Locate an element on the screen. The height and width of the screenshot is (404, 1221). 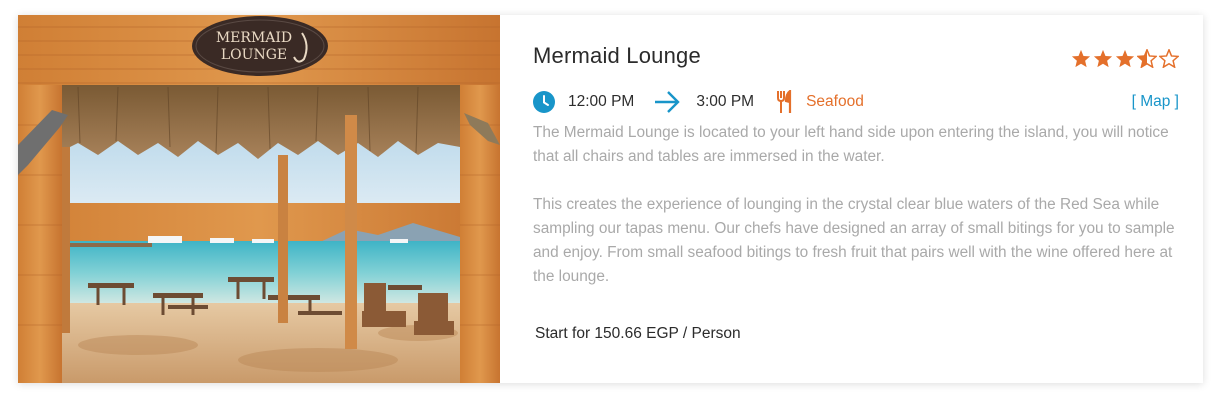
sign-text-line1: MERMAID is located at coordinates (254, 38).